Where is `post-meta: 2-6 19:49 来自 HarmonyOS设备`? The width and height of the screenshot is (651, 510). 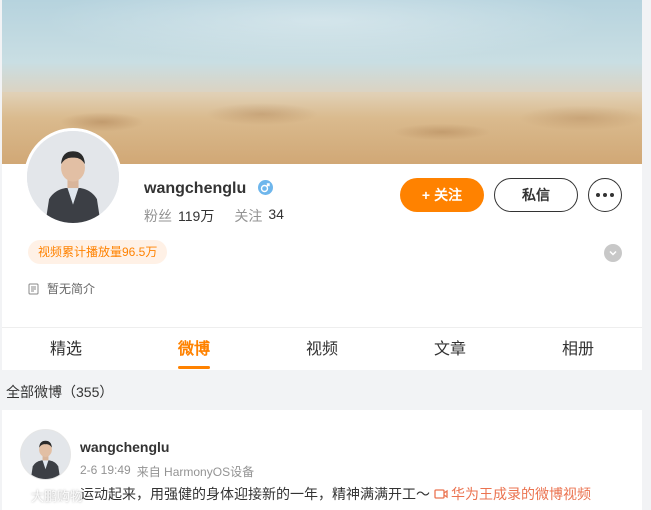 post-meta: 2-6 19:49 来自 HarmonyOS设备 is located at coordinates (167, 471).